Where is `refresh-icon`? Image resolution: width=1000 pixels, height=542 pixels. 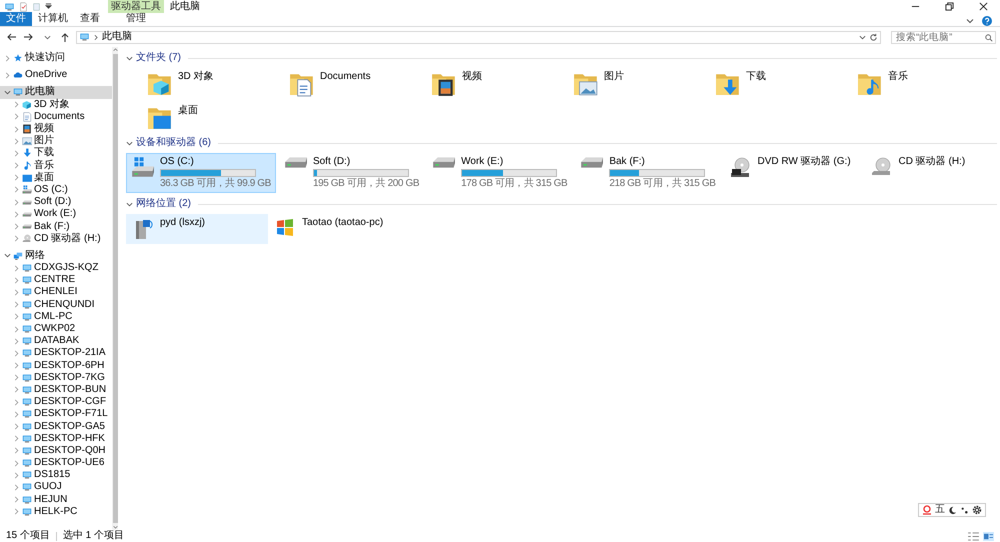
refresh-icon is located at coordinates (873, 37).